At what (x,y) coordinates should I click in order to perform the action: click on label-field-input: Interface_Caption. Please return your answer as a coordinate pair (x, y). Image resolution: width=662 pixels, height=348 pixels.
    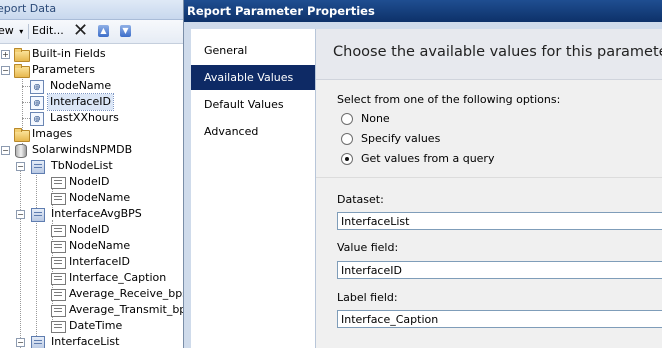
    Looking at the image, I should click on (499, 319).